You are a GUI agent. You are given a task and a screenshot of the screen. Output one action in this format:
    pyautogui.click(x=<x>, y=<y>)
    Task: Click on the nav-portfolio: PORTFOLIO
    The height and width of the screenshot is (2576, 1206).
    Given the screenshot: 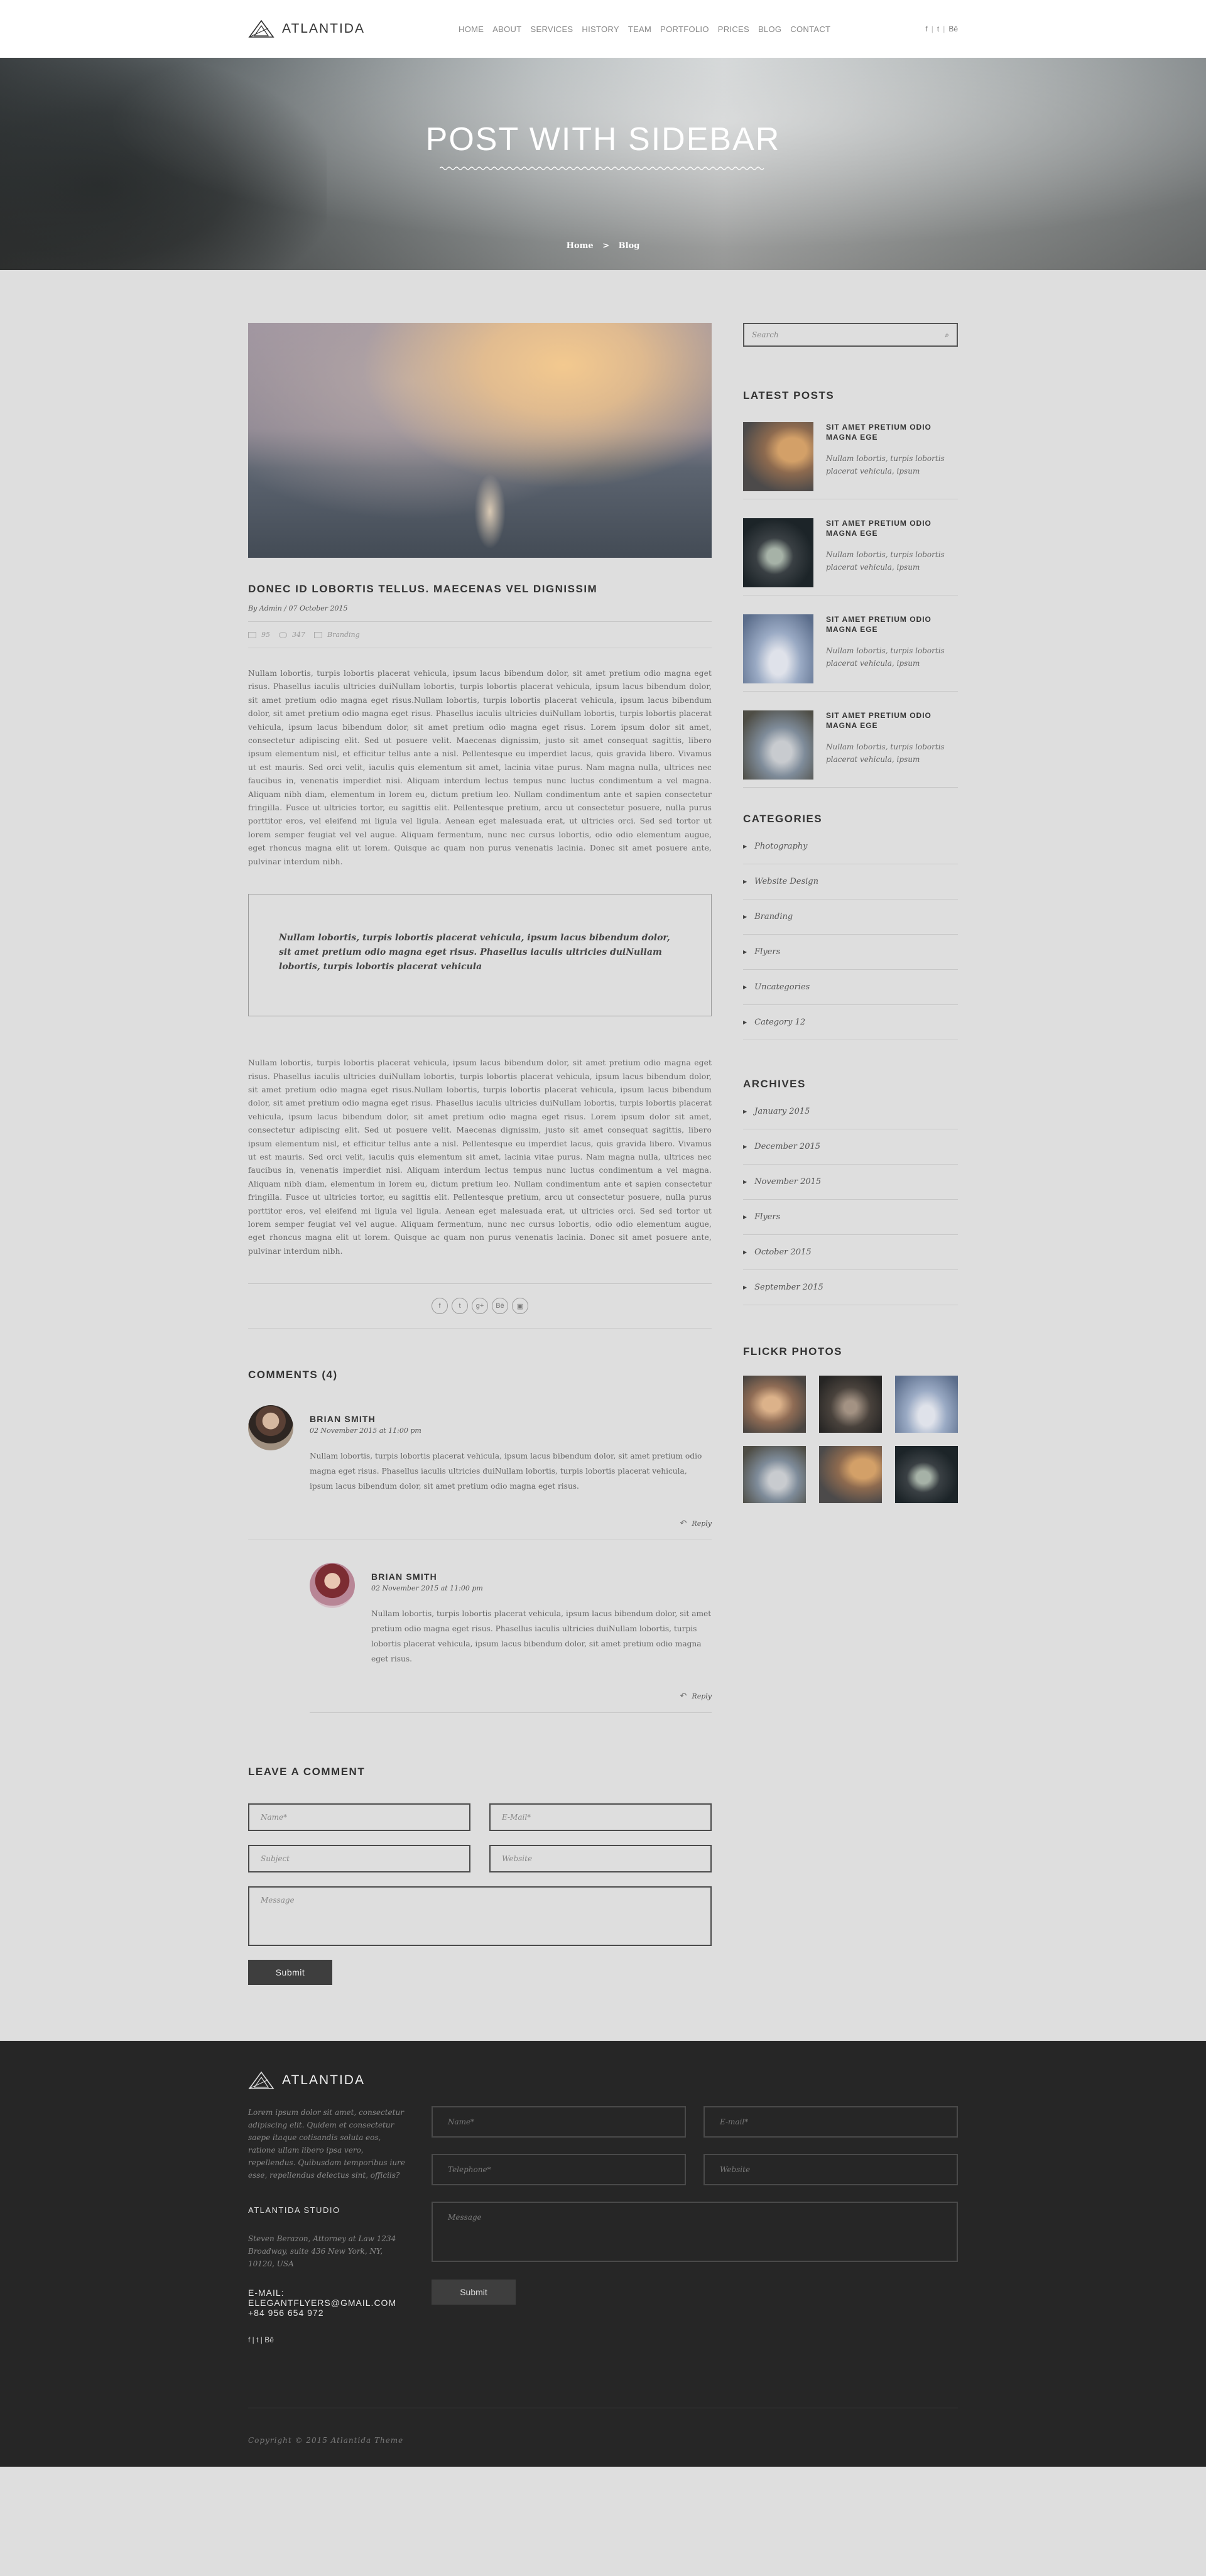 What is the action you would take?
    pyautogui.click(x=685, y=29)
    